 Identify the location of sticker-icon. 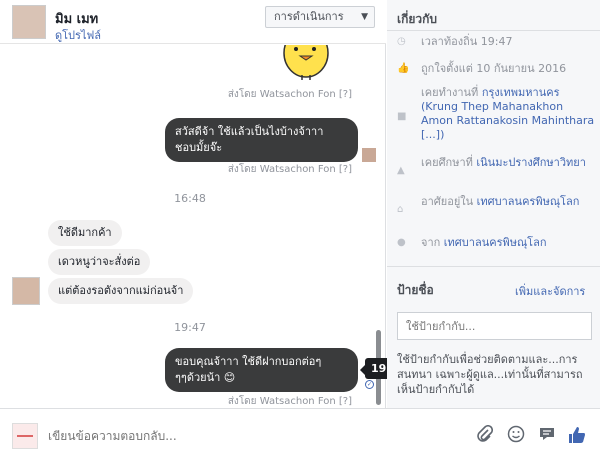
(547, 436).